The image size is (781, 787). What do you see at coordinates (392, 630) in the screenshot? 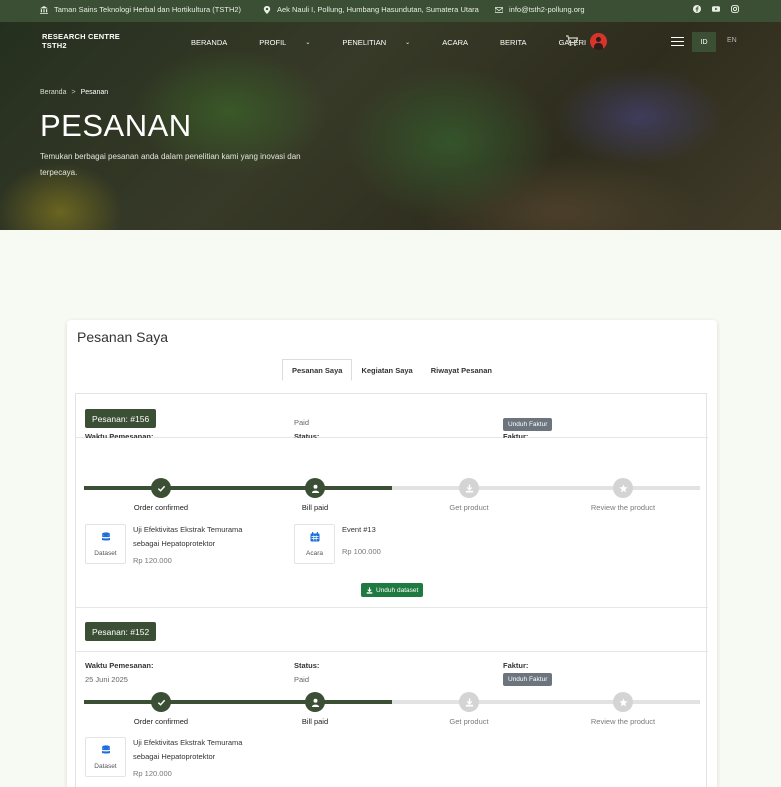
I see `order-header: Pesanan: #152` at bounding box center [392, 630].